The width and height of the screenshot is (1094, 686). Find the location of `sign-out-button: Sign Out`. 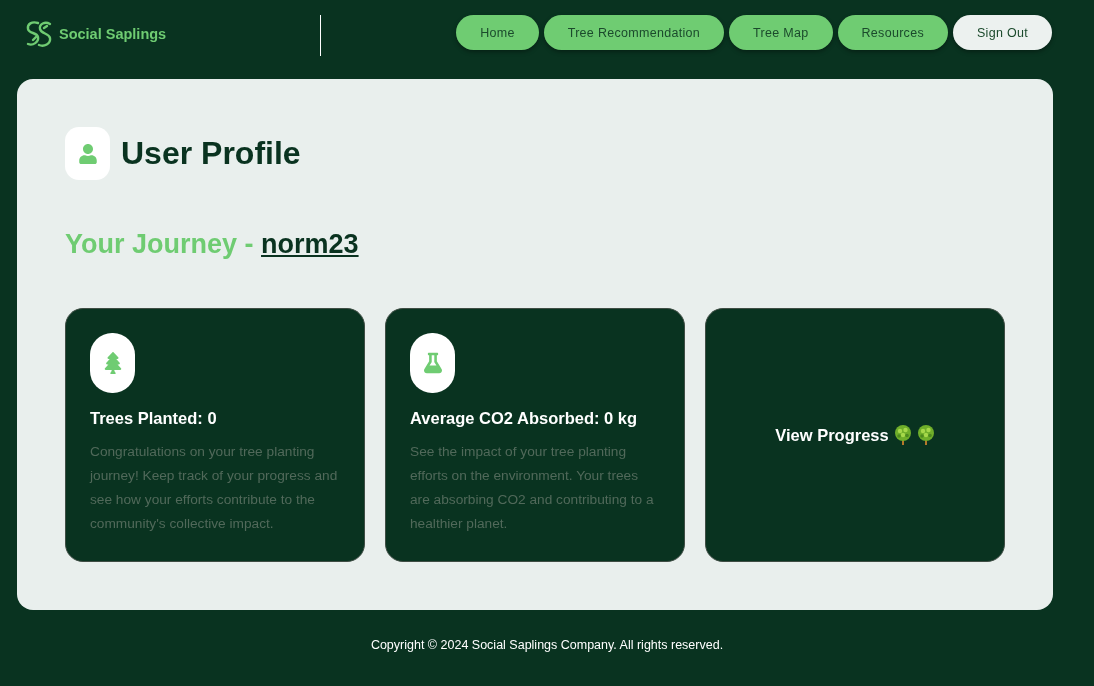

sign-out-button: Sign Out is located at coordinates (1002, 32).